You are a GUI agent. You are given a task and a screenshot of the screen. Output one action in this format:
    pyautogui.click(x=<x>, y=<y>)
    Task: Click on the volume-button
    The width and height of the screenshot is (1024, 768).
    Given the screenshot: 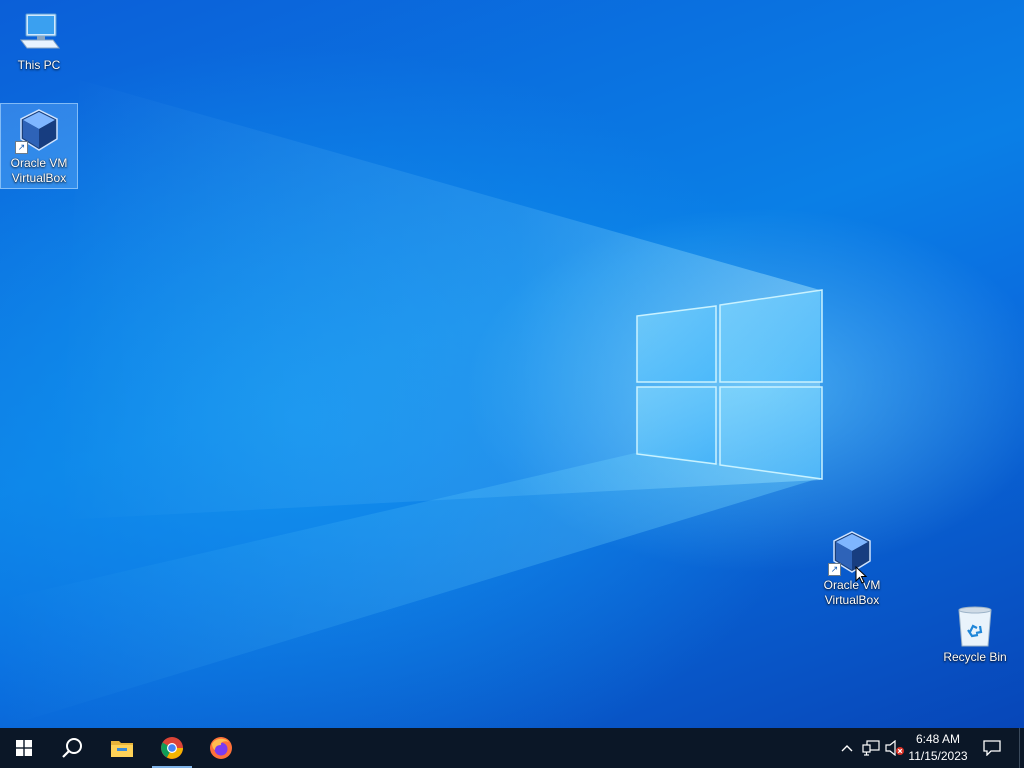 What is the action you would take?
    pyautogui.click(x=895, y=748)
    